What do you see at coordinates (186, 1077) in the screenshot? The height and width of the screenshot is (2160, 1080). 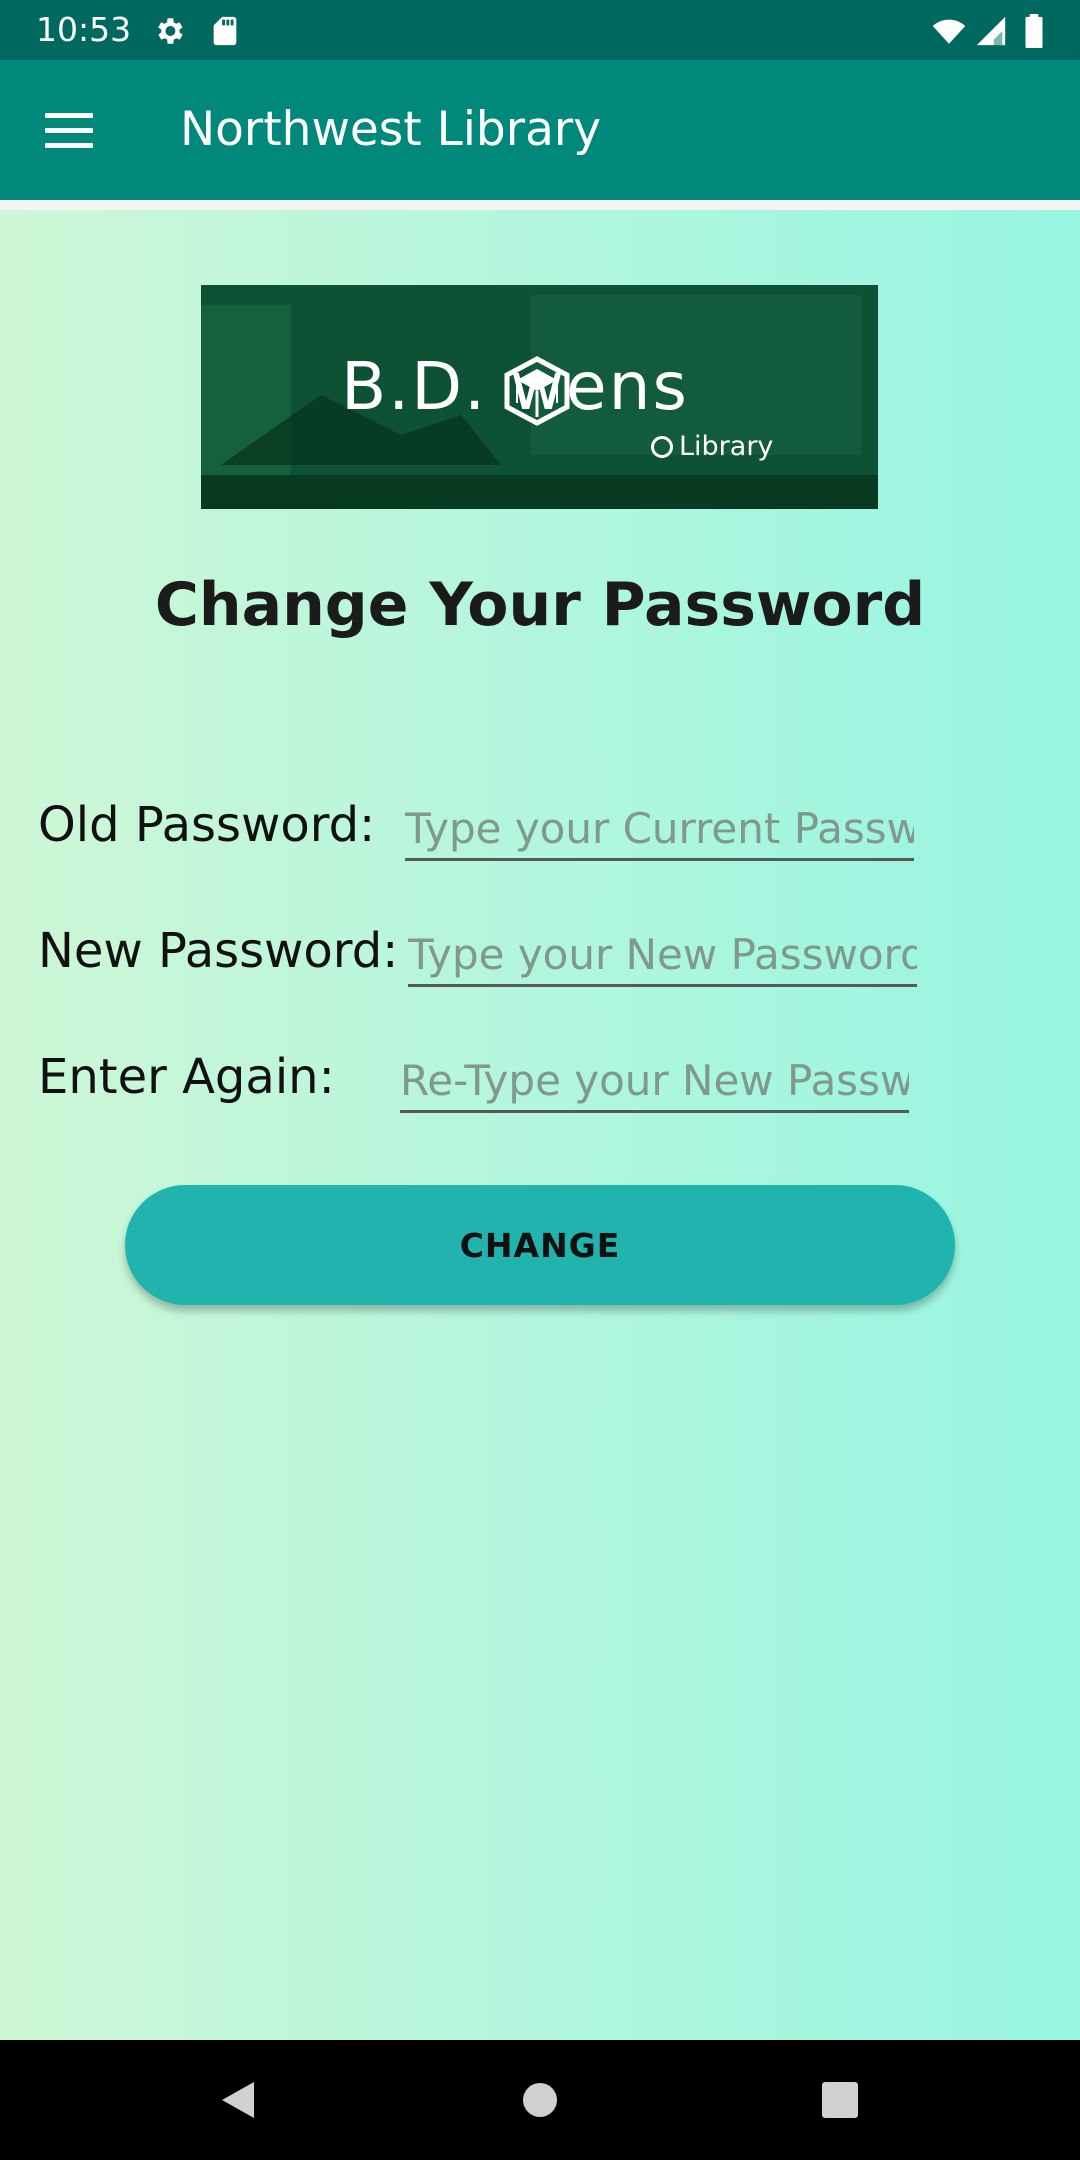 I see `confirm-password-label: Enter Again:` at bounding box center [186, 1077].